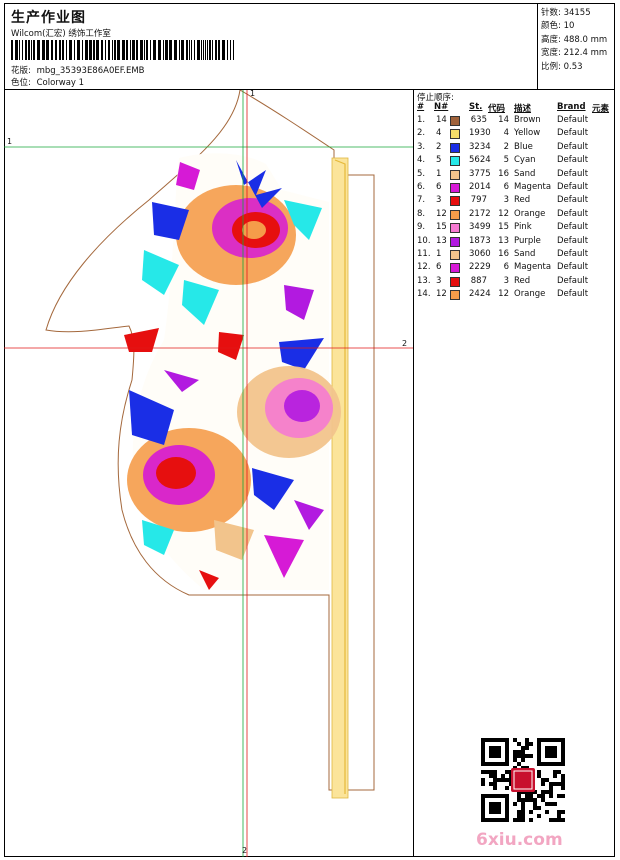  What do you see at coordinates (480, 254) in the screenshot?
I see `cell-st: 3060` at bounding box center [480, 254].